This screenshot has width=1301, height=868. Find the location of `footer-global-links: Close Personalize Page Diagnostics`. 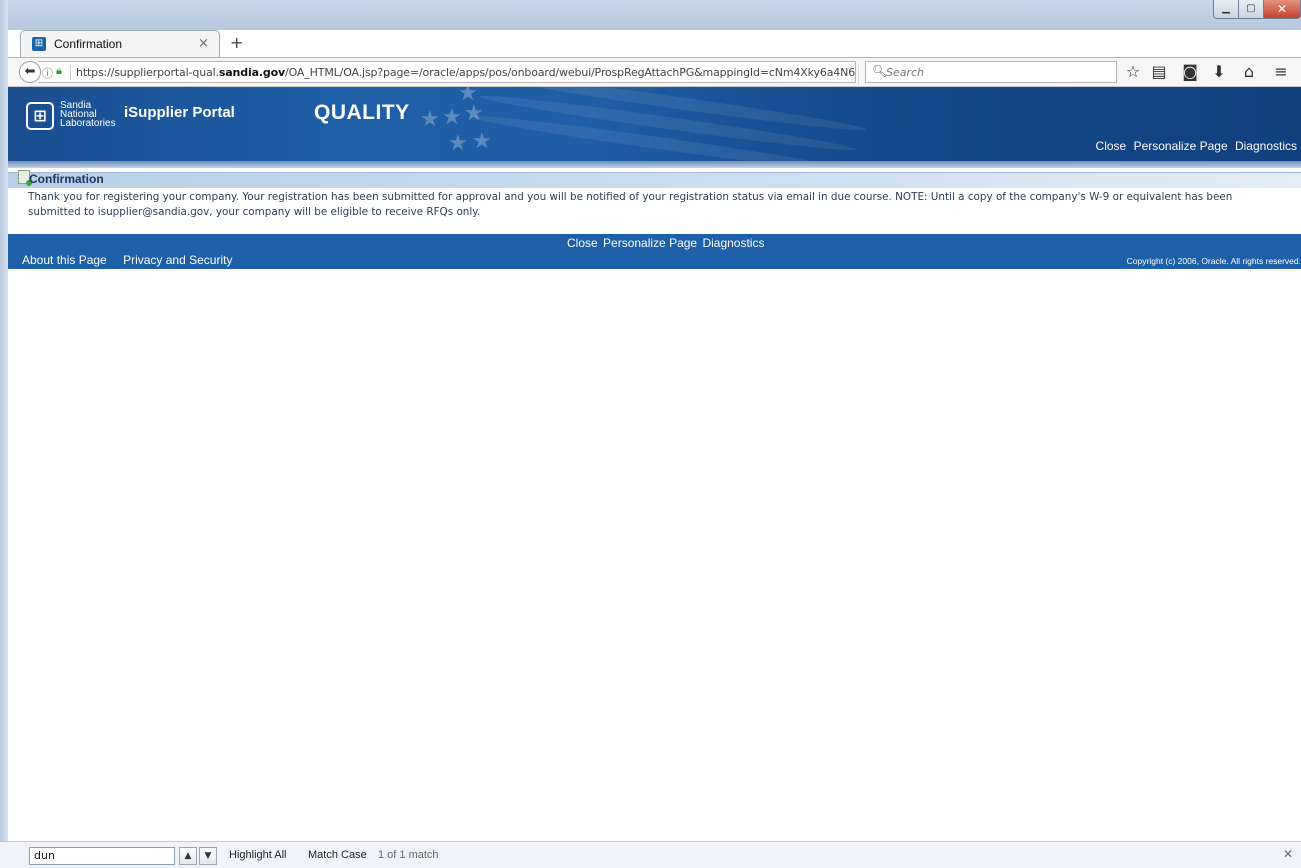

footer-global-links: Close Personalize Page Diagnostics is located at coordinates (666, 243).